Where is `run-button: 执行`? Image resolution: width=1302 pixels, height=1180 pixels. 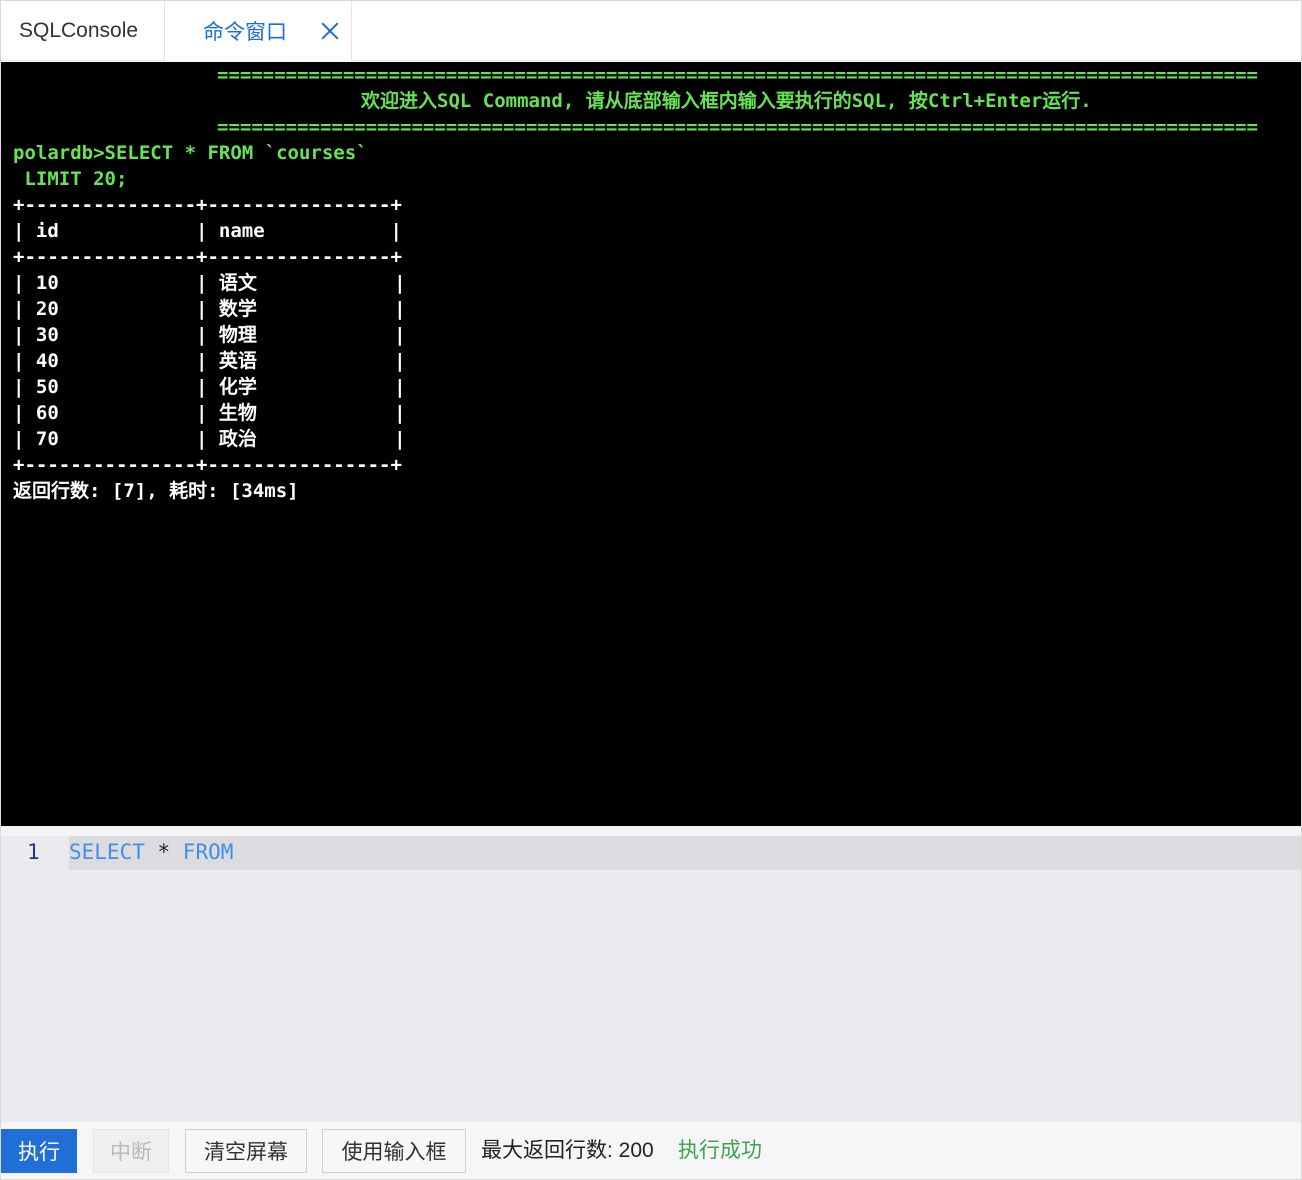 run-button: 执行 is located at coordinates (39, 1151).